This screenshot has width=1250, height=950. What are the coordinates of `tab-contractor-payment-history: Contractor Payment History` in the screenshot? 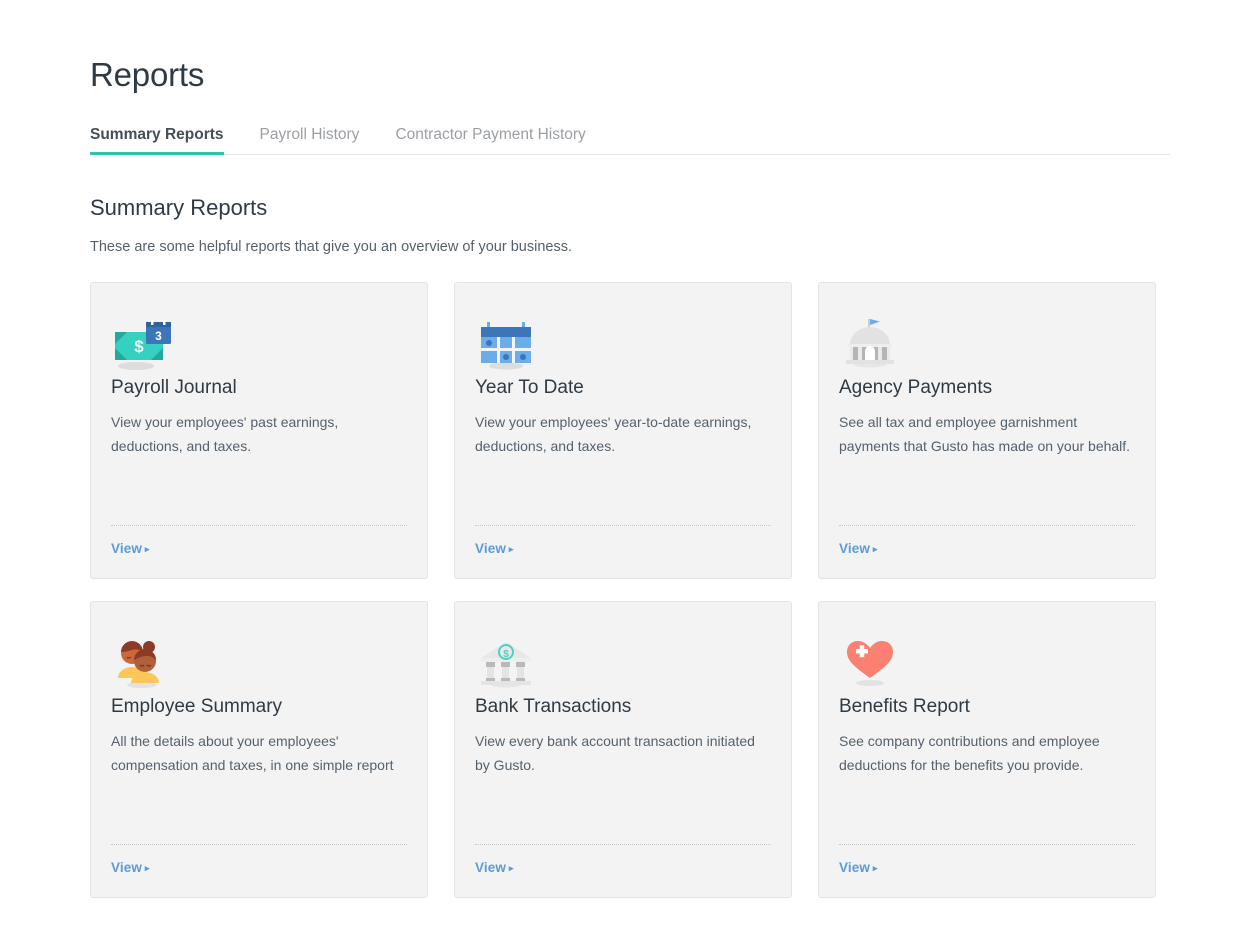 It's located at (490, 140).